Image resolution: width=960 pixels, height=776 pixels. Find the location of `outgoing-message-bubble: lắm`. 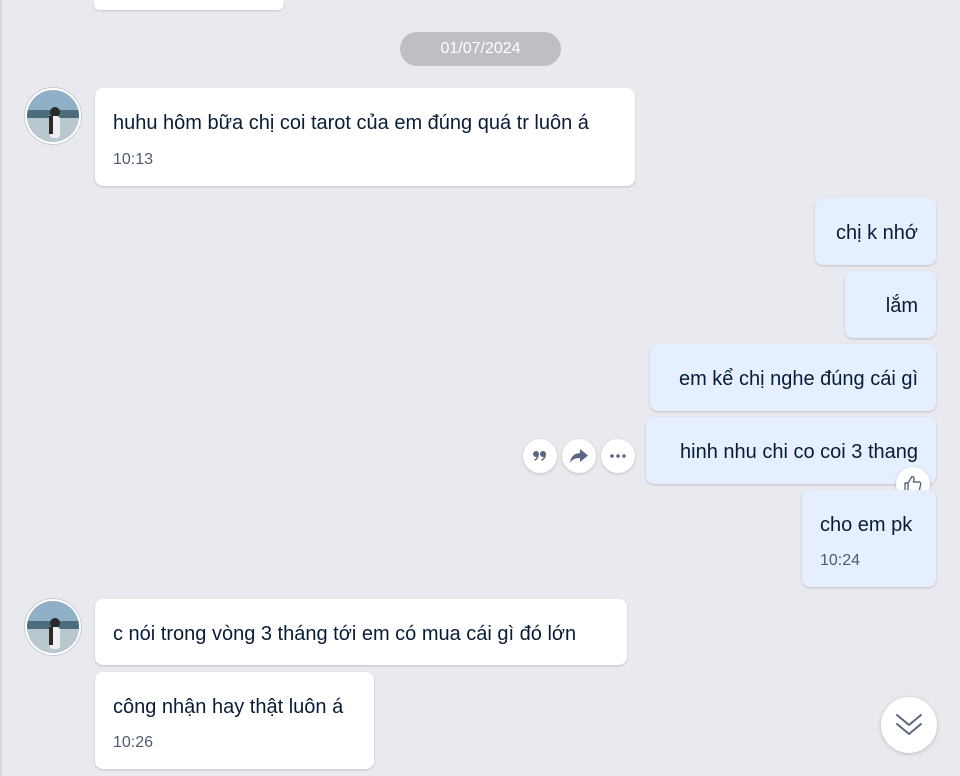

outgoing-message-bubble: lắm is located at coordinates (890, 304).